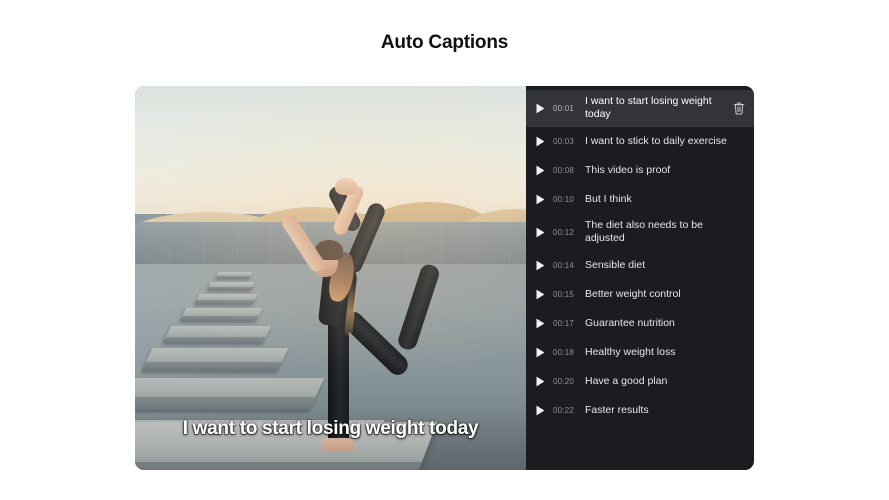  I want to click on caption-text: Sensible diet, so click(666, 265).